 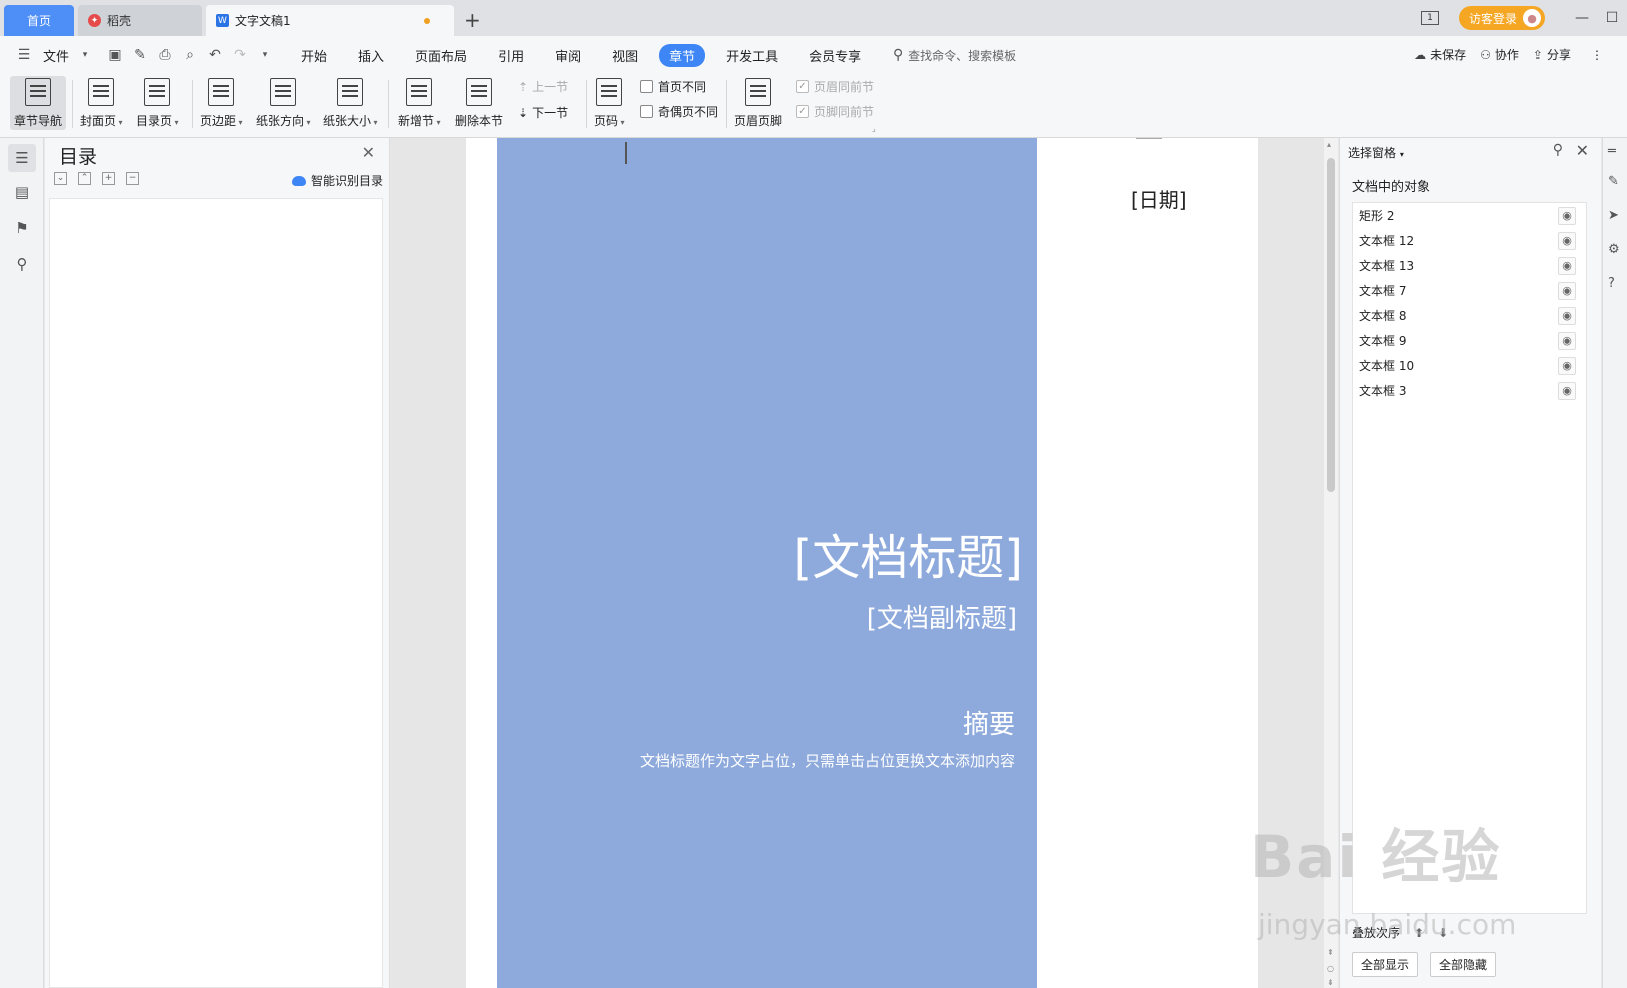 What do you see at coordinates (1330, 968) in the screenshot?
I see `select-browse-icon: ○` at bounding box center [1330, 968].